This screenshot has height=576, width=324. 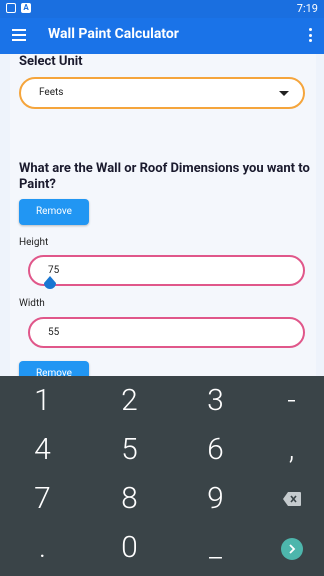 I want to click on hamburger-menu-icon, so click(x=19, y=35).